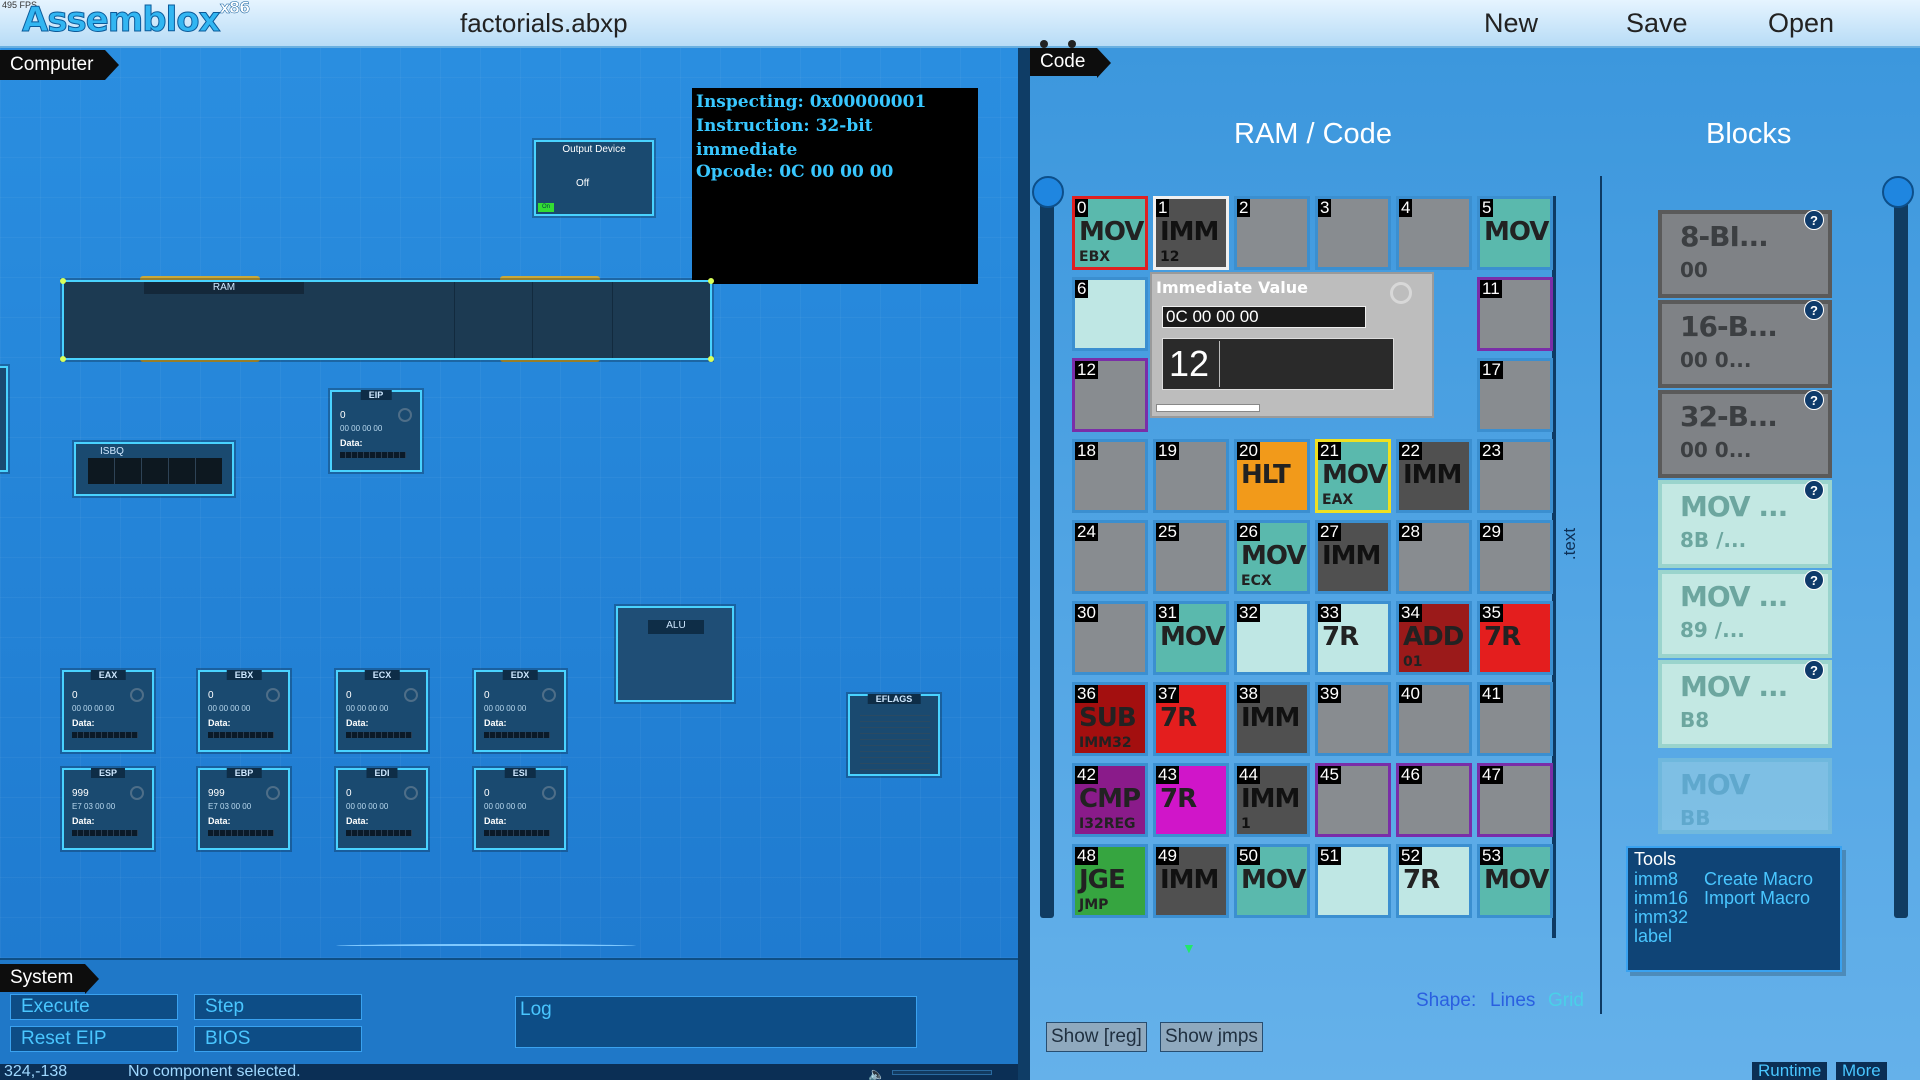 This screenshot has height=1080, width=1920. I want to click on ram-cell: 38 IMM, so click(1272, 719).